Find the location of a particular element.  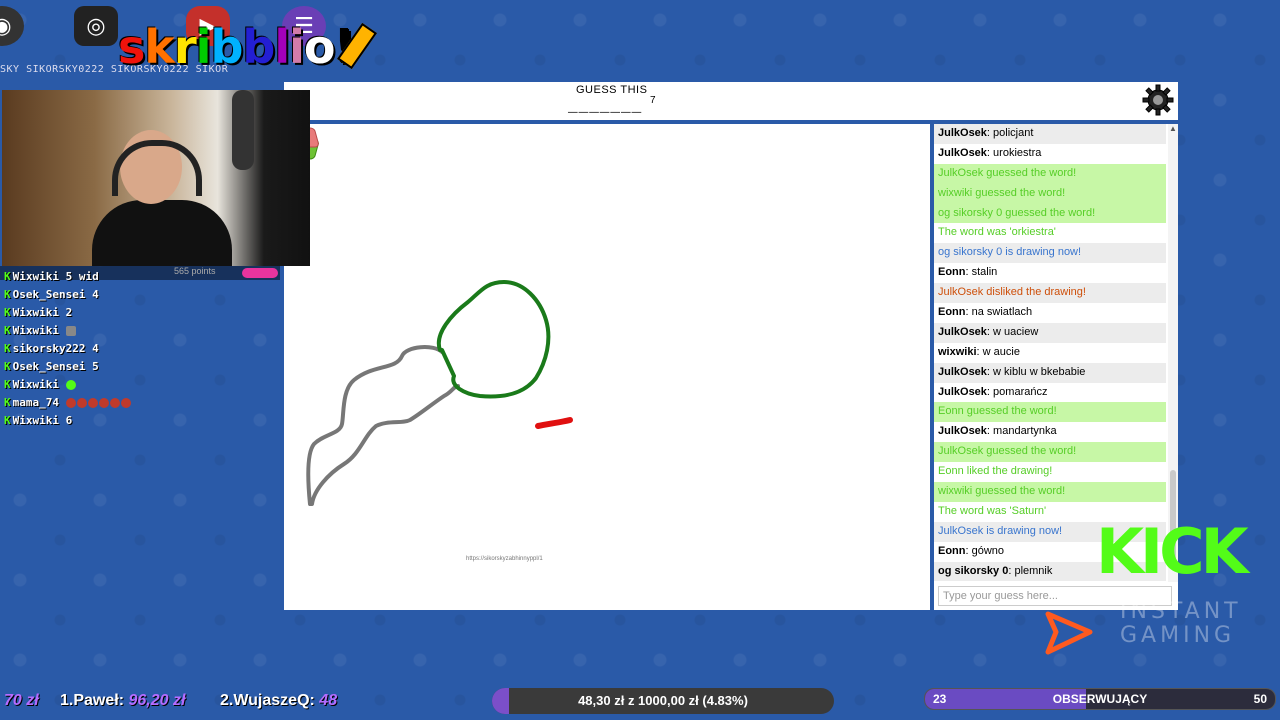

kick-logo: KICK is located at coordinates (1172, 551).